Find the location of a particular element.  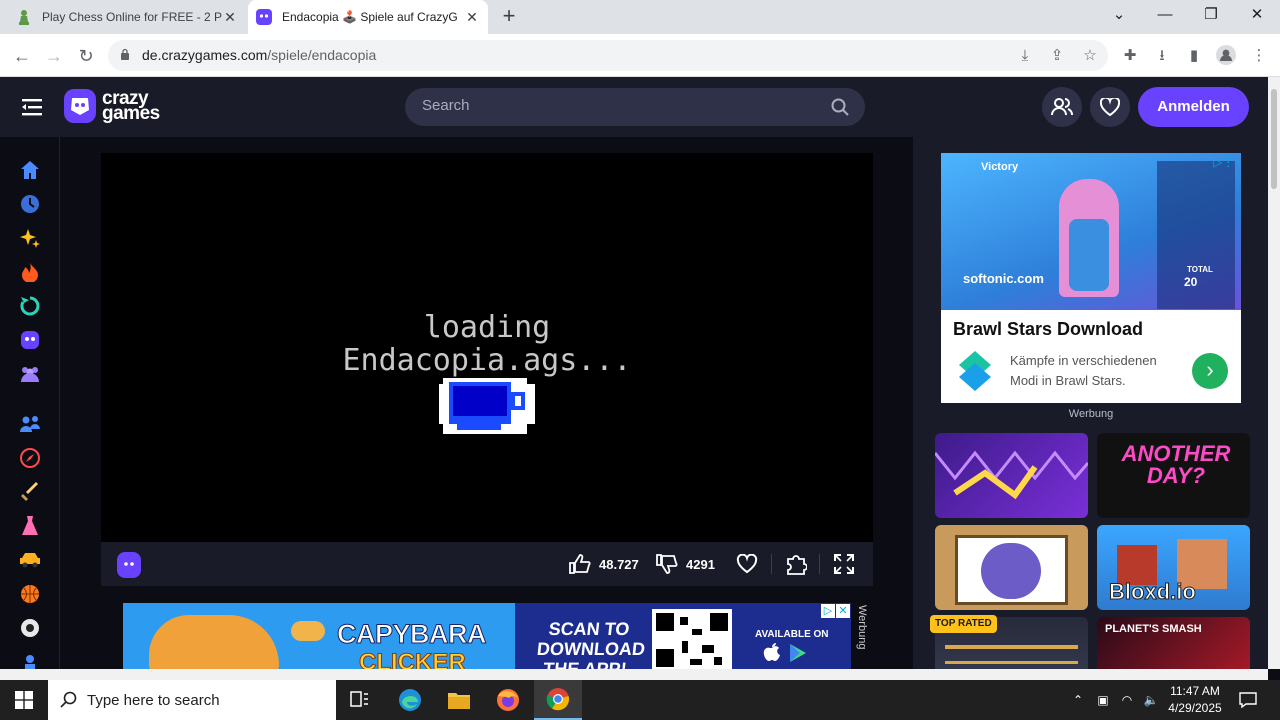

url-path: /spiele/endacopia is located at coordinates (322, 55).